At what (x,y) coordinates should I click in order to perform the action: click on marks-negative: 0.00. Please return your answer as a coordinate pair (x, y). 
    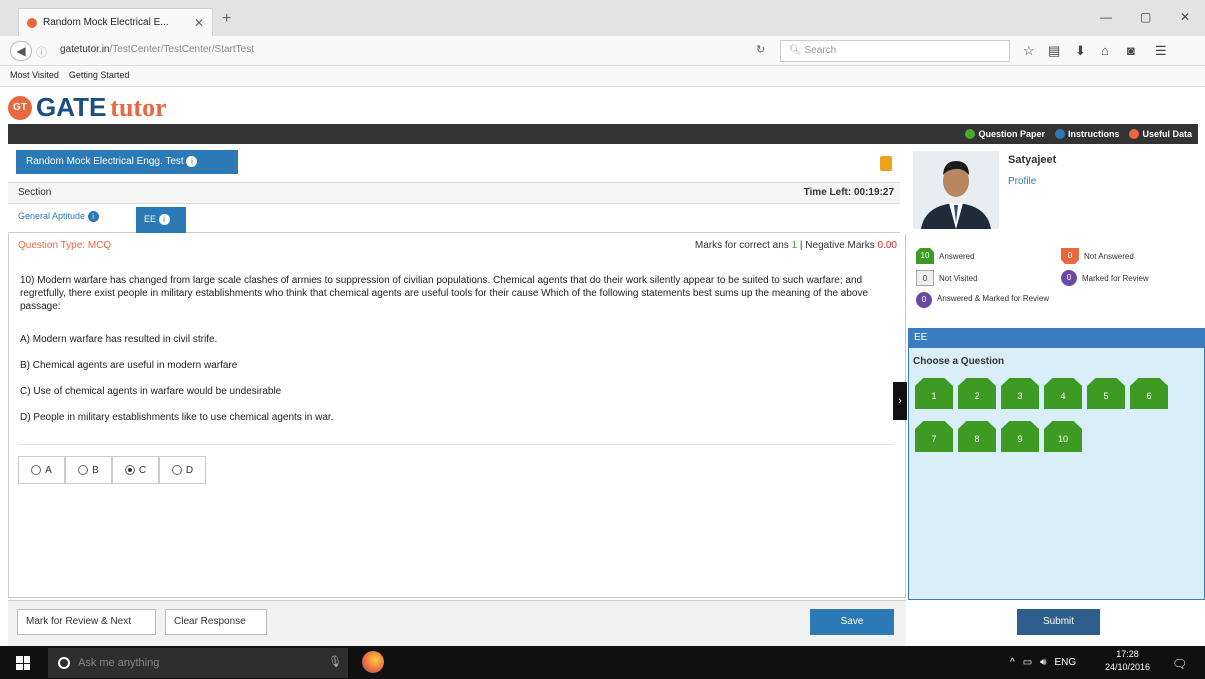
    Looking at the image, I should click on (887, 245).